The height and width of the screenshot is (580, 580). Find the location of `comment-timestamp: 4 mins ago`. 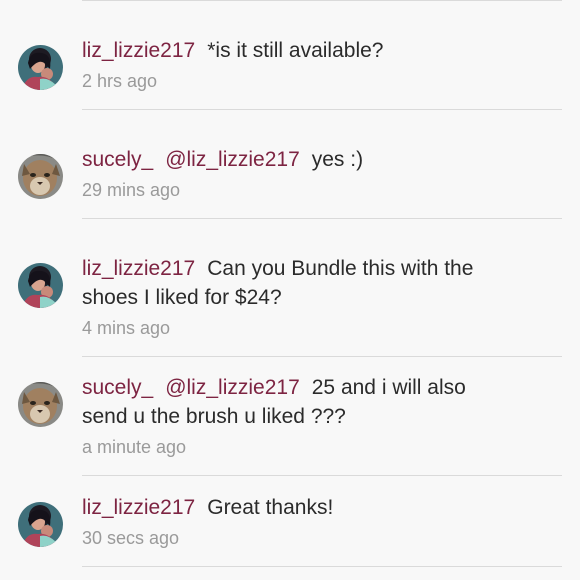

comment-timestamp: 4 mins ago is located at coordinates (126, 328).